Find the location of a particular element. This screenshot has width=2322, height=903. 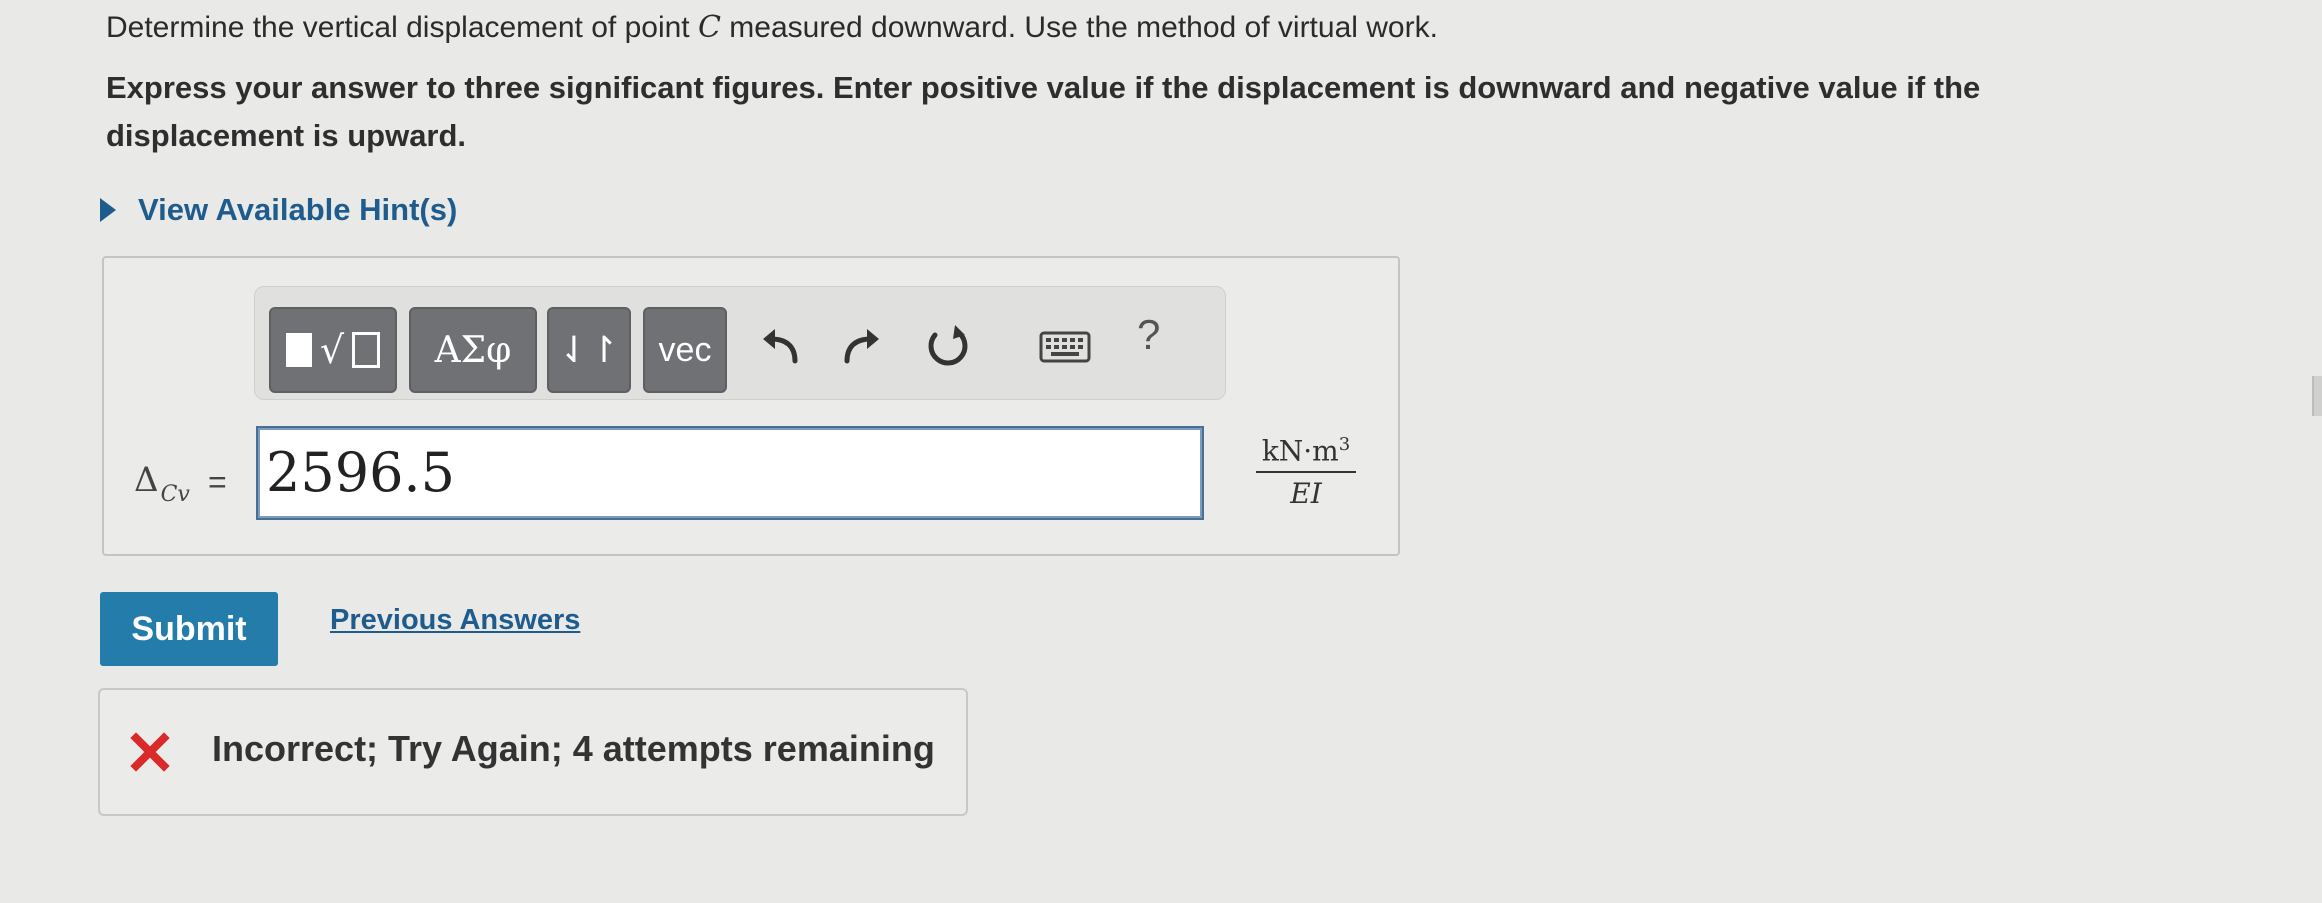

equals-sign: = is located at coordinates (217, 482).